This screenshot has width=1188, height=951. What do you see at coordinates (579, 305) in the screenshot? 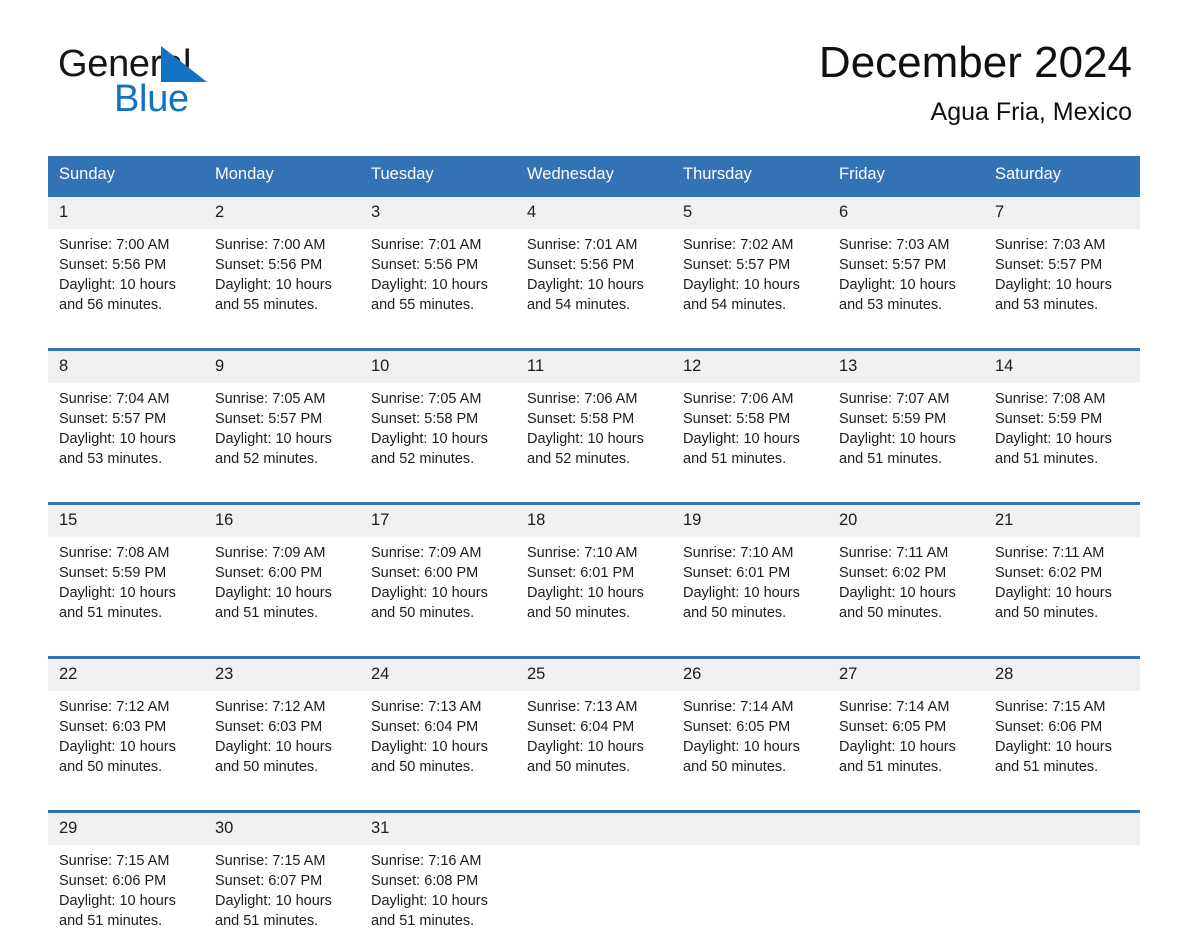
I see `daylight-text-line2: and 54 minutes.` at bounding box center [579, 305].